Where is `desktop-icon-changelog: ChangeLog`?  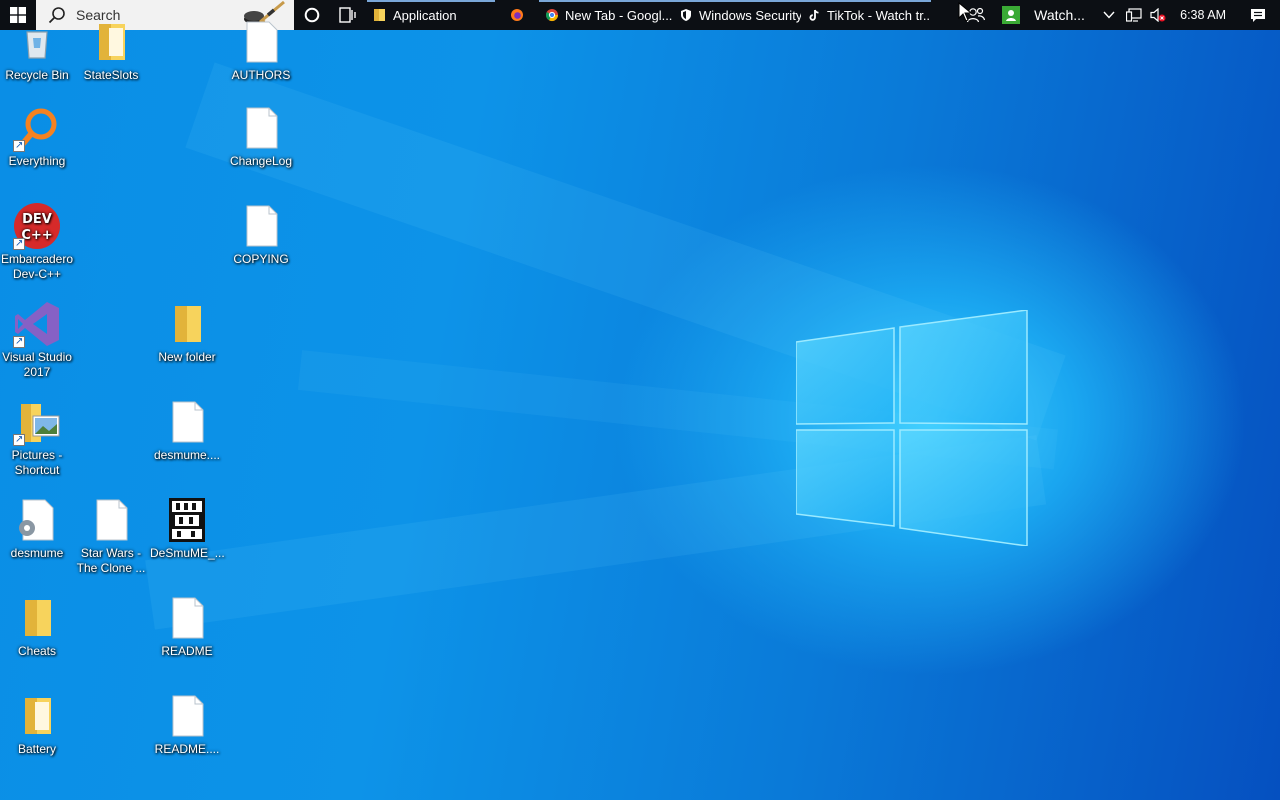 desktop-icon-changelog: ChangeLog is located at coordinates (261, 136).